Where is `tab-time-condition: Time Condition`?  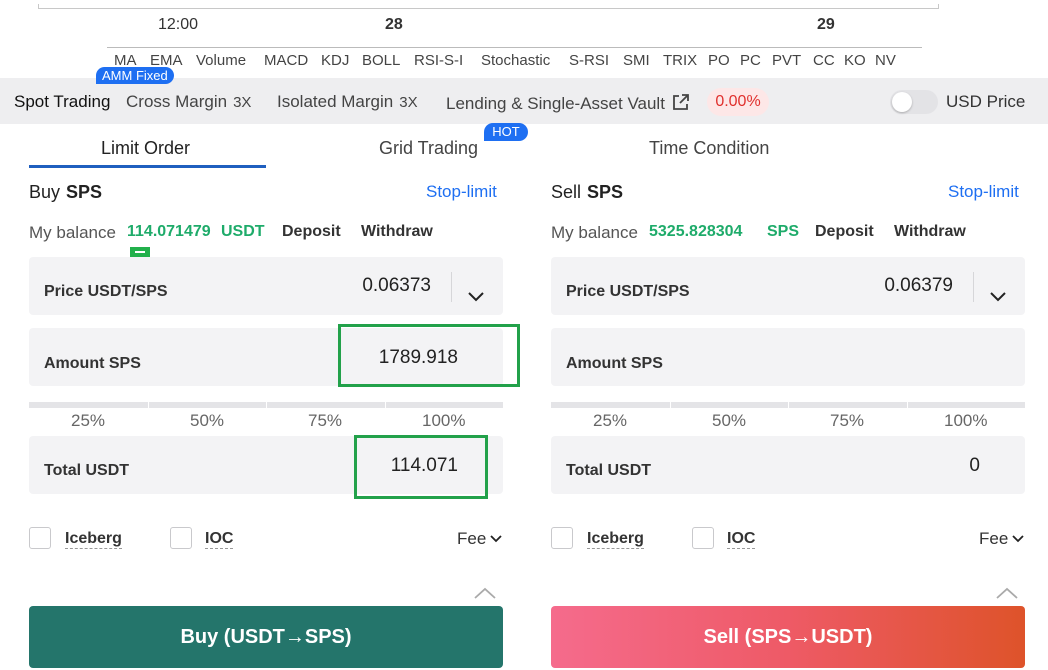
tab-time-condition: Time Condition is located at coordinates (709, 148).